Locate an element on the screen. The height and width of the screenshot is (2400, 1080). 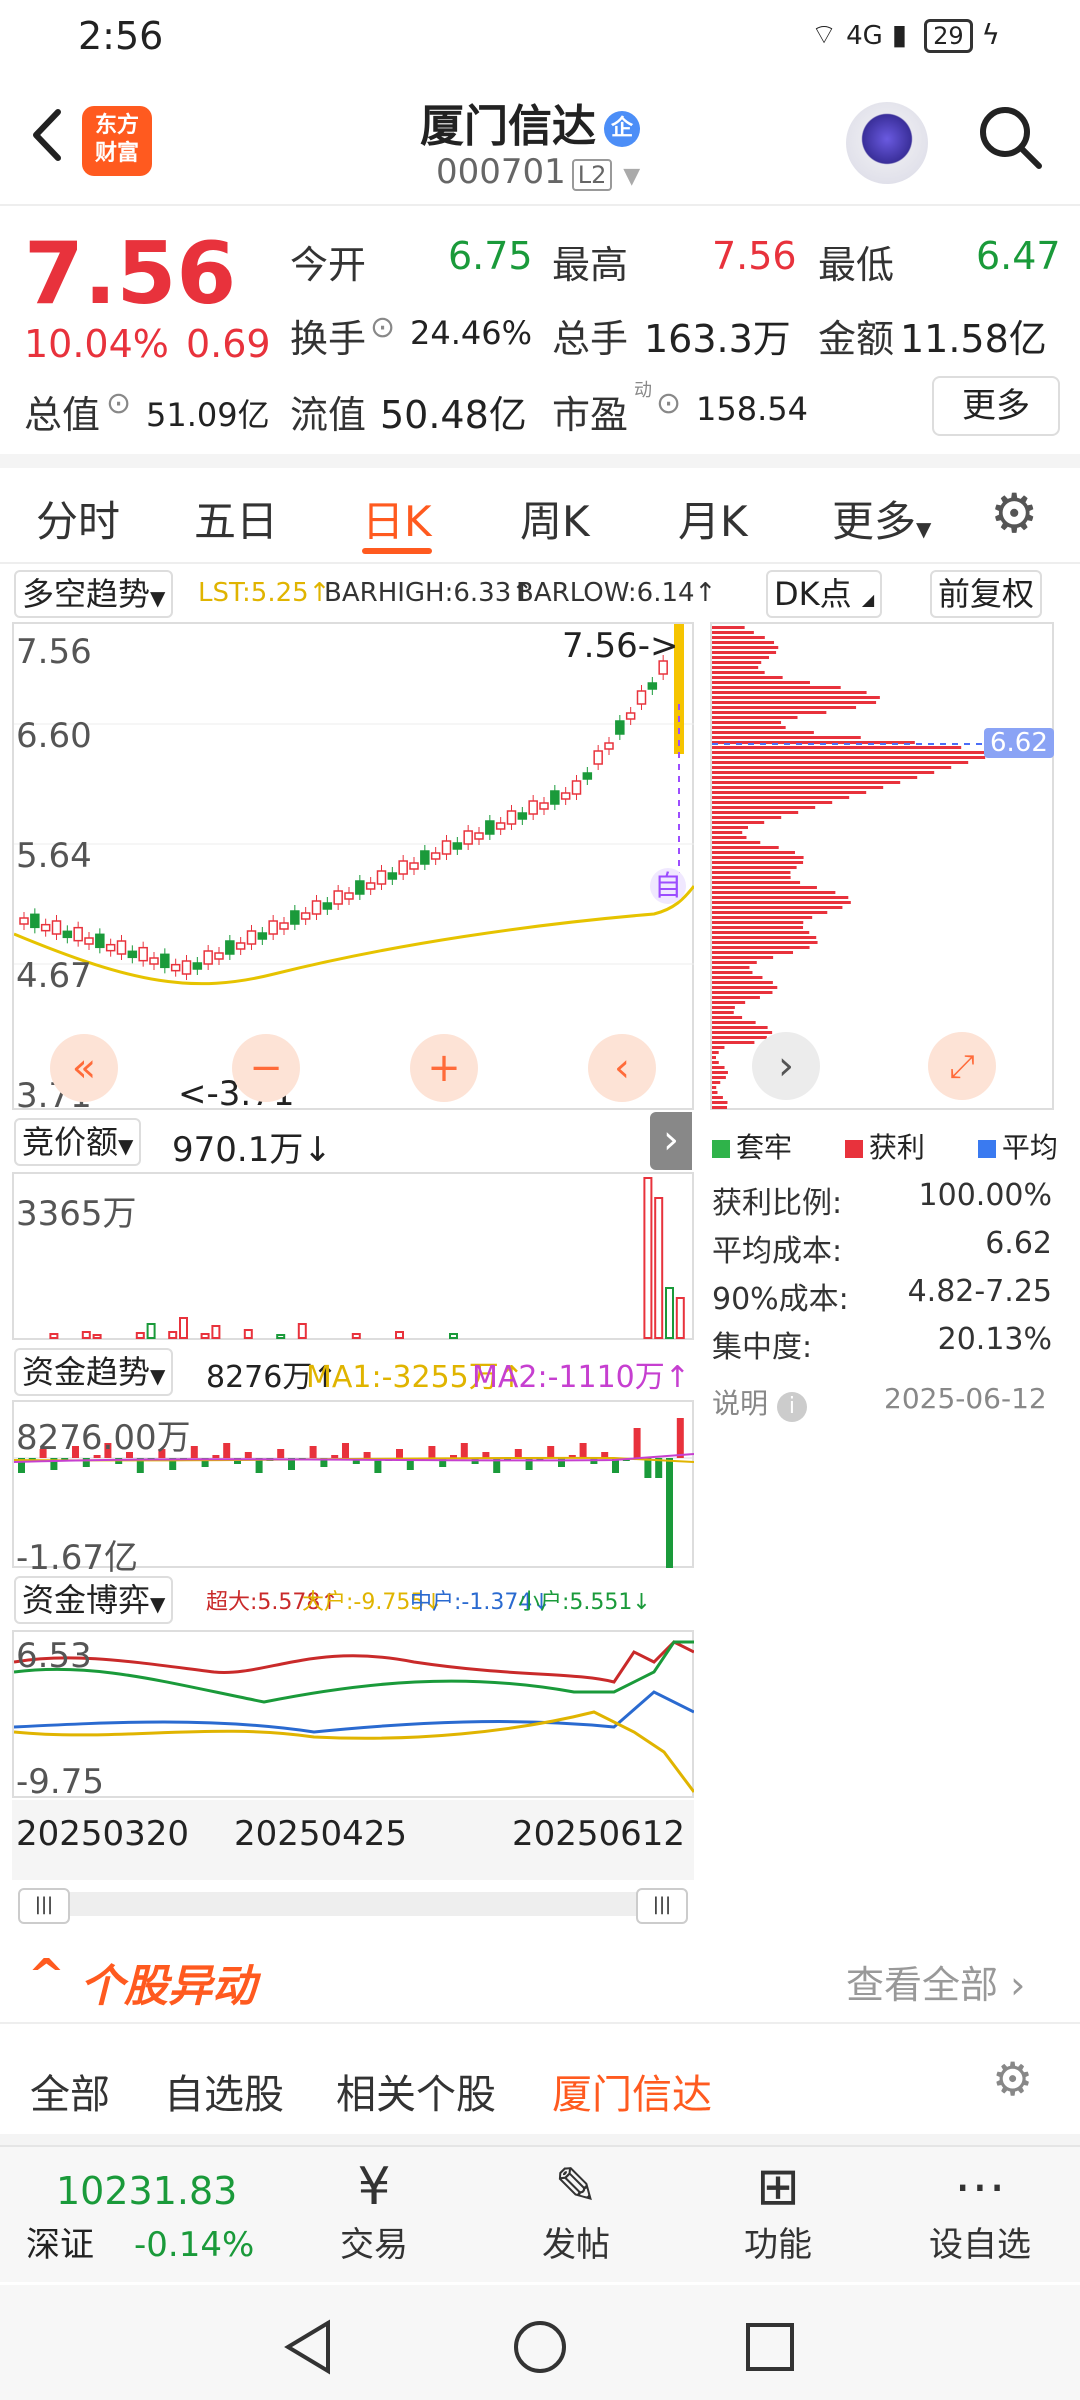
auction-y-top: 3365万 is located at coordinates (76, 1214).